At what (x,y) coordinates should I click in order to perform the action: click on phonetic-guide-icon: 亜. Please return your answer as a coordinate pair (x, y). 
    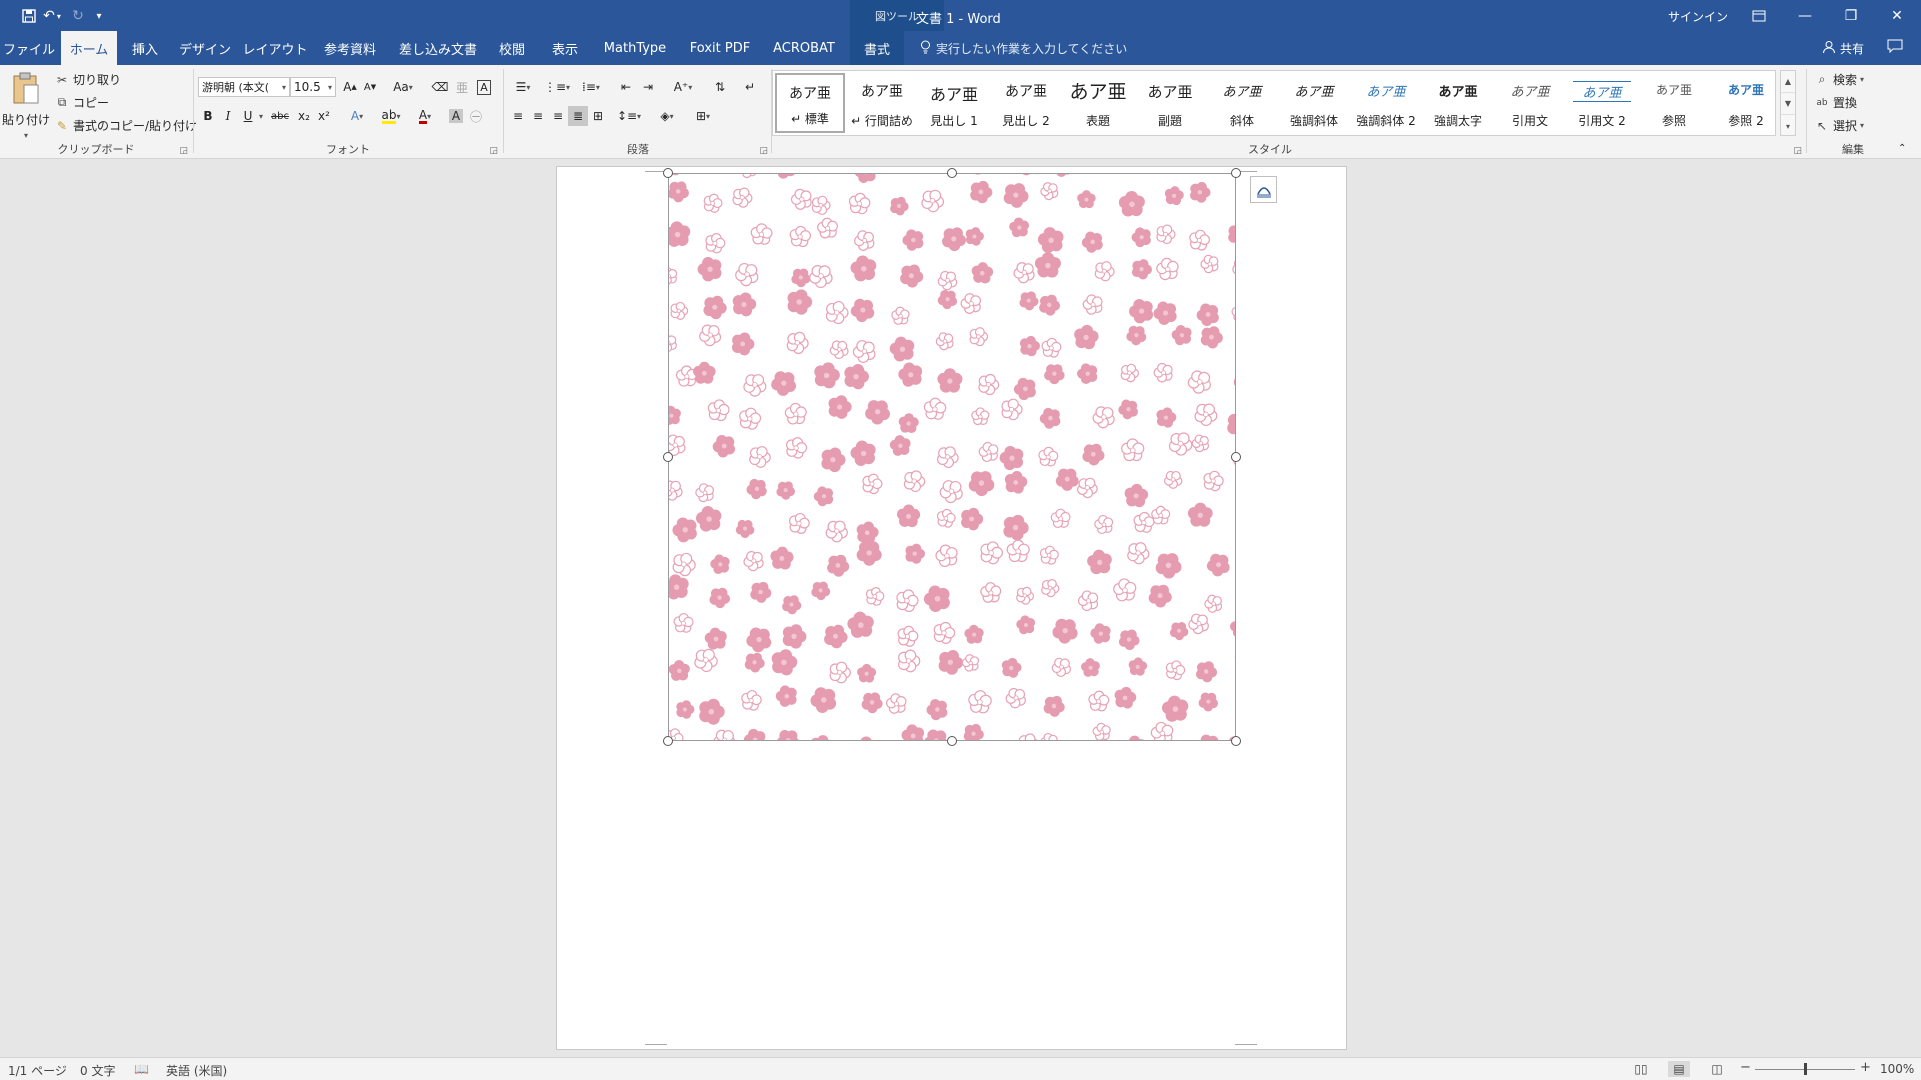
    Looking at the image, I should click on (462, 87).